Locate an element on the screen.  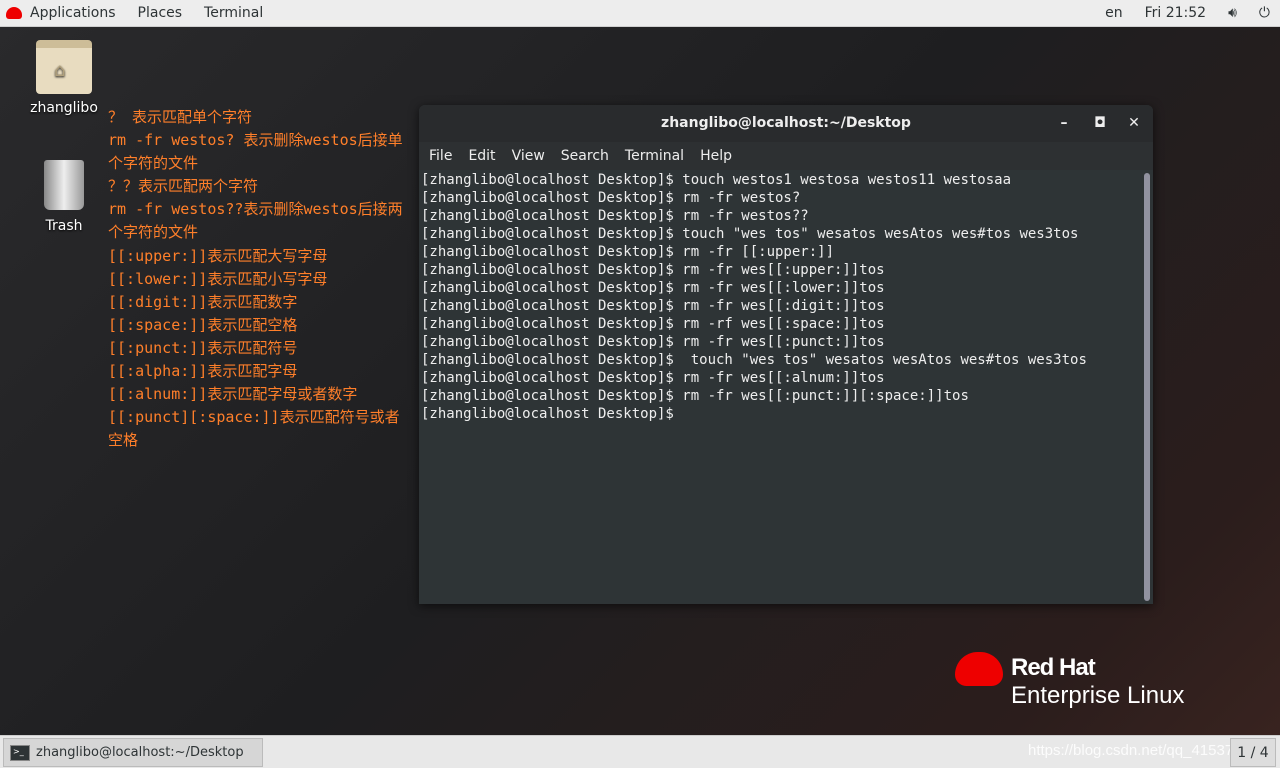
window-title: zhanglibo@localhost:~/Desktop is located at coordinates (786, 123).